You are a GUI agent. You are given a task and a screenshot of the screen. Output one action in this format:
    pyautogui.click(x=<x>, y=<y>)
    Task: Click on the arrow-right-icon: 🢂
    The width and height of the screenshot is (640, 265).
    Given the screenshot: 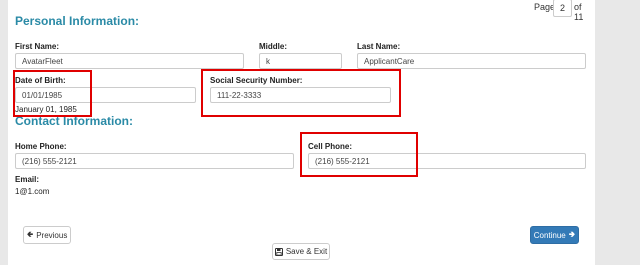 What is the action you would take?
    pyautogui.click(x=572, y=234)
    